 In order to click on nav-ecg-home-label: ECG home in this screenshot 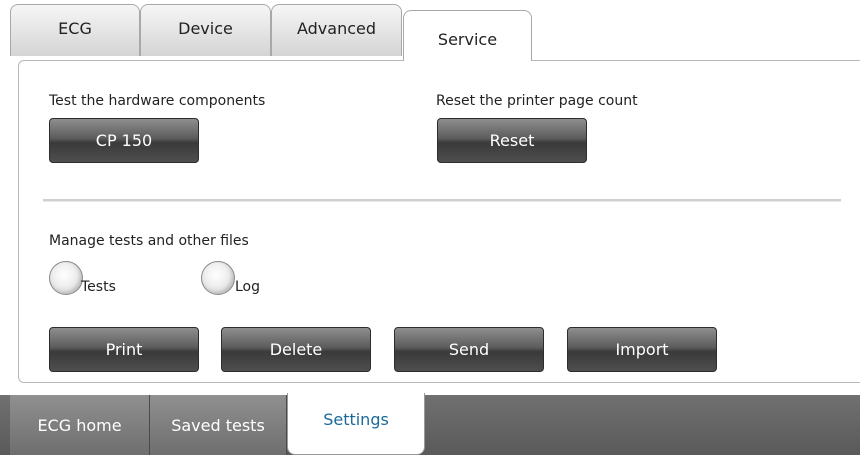, I will do `click(79, 425)`.